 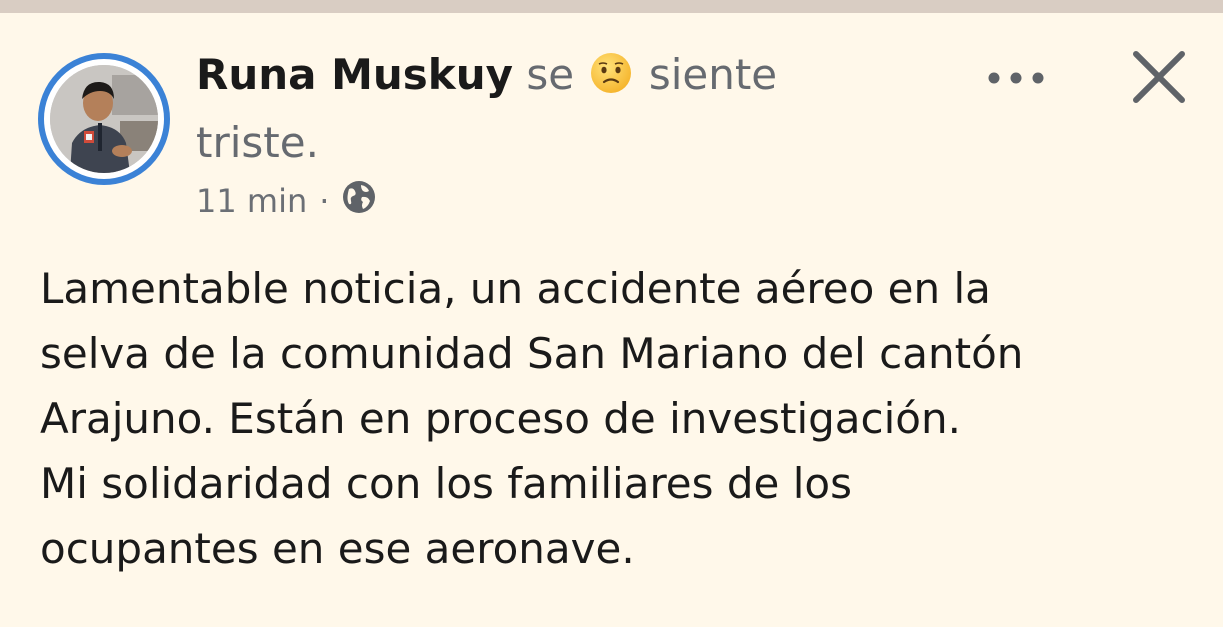 I want to click on more-options-icon, so click(x=1016, y=78).